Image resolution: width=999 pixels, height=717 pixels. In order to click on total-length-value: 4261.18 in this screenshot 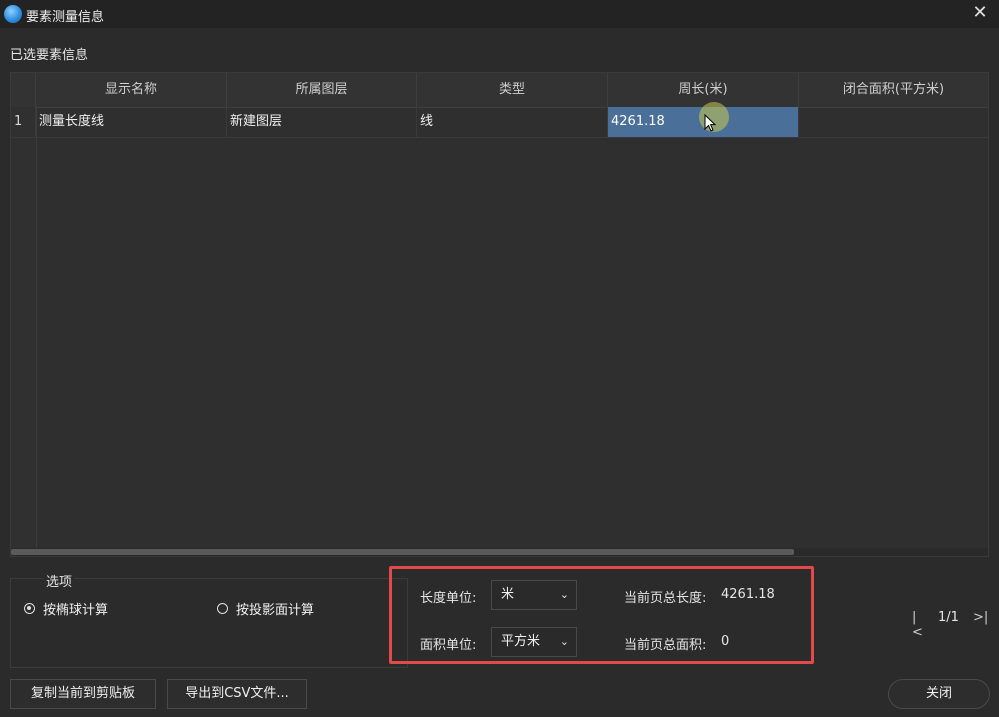, I will do `click(748, 594)`.